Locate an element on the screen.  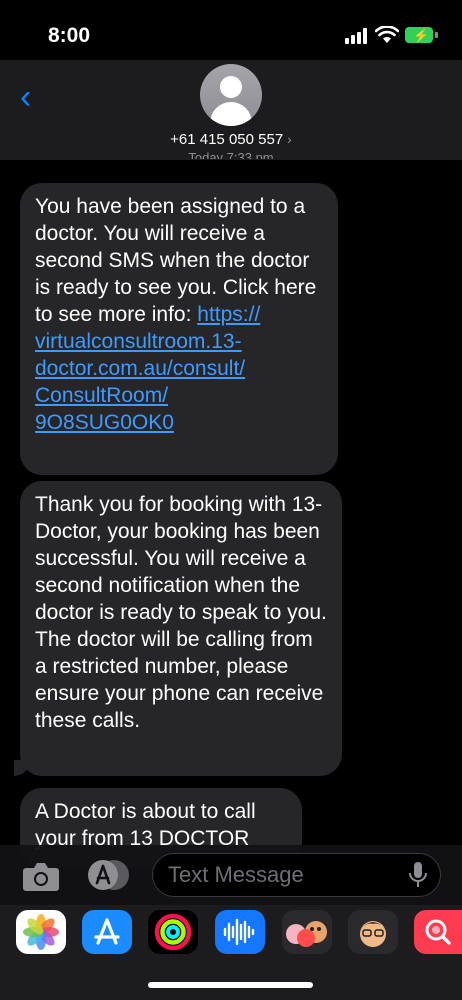
avatar-head is located at coordinates (231, 87).